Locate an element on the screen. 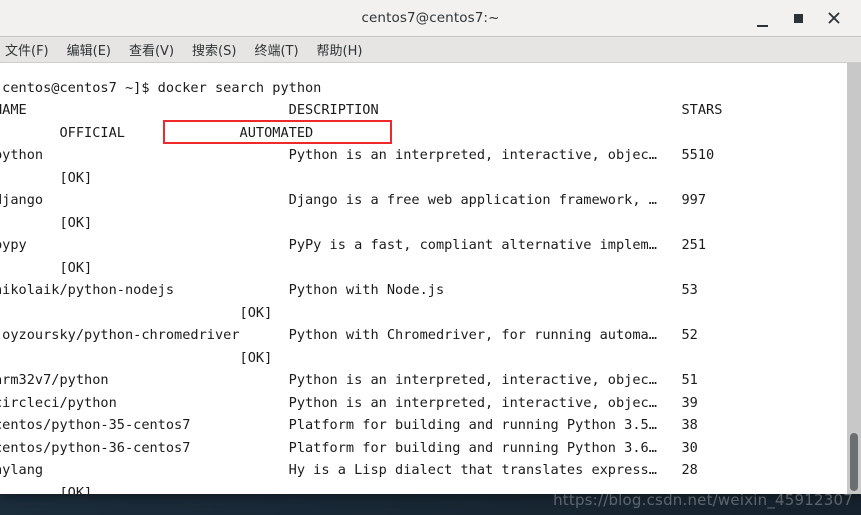 The height and width of the screenshot is (515, 861). minimize-icon is located at coordinates (762, 18).